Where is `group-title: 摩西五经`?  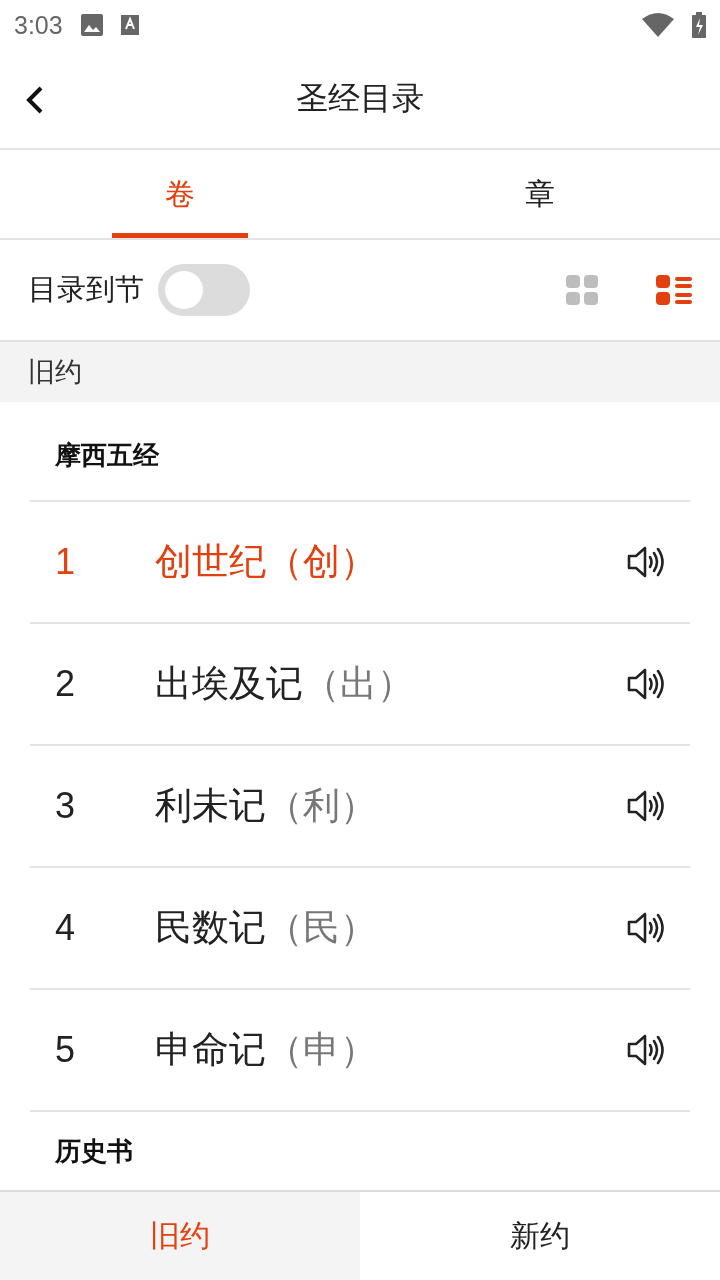 group-title: 摩西五经 is located at coordinates (360, 452).